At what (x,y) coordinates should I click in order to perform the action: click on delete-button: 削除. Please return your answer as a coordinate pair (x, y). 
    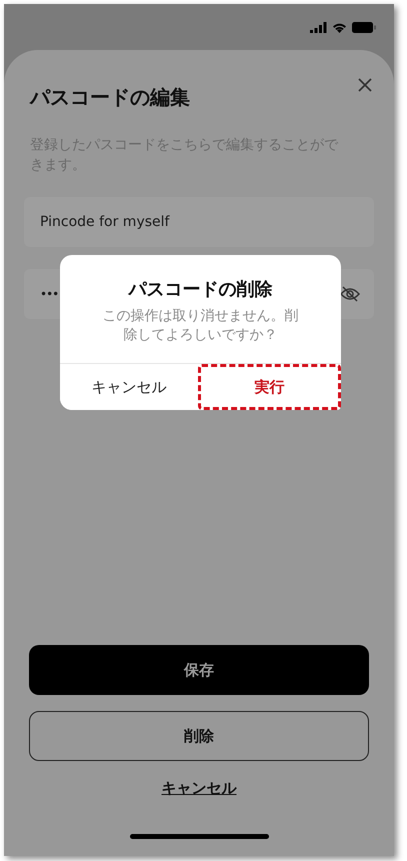
    Looking at the image, I should click on (199, 736).